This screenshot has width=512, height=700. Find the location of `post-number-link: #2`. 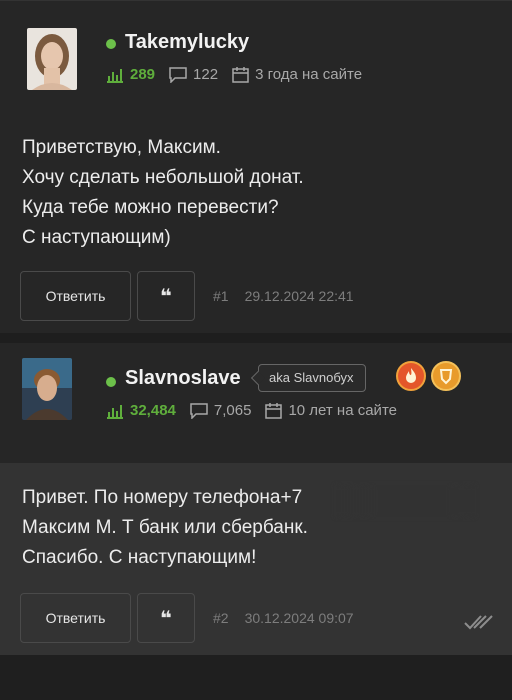

post-number-link: #2 is located at coordinates (221, 618).